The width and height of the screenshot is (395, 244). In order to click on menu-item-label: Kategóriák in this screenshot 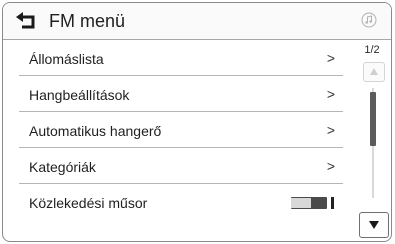, I will do `click(62, 167)`.